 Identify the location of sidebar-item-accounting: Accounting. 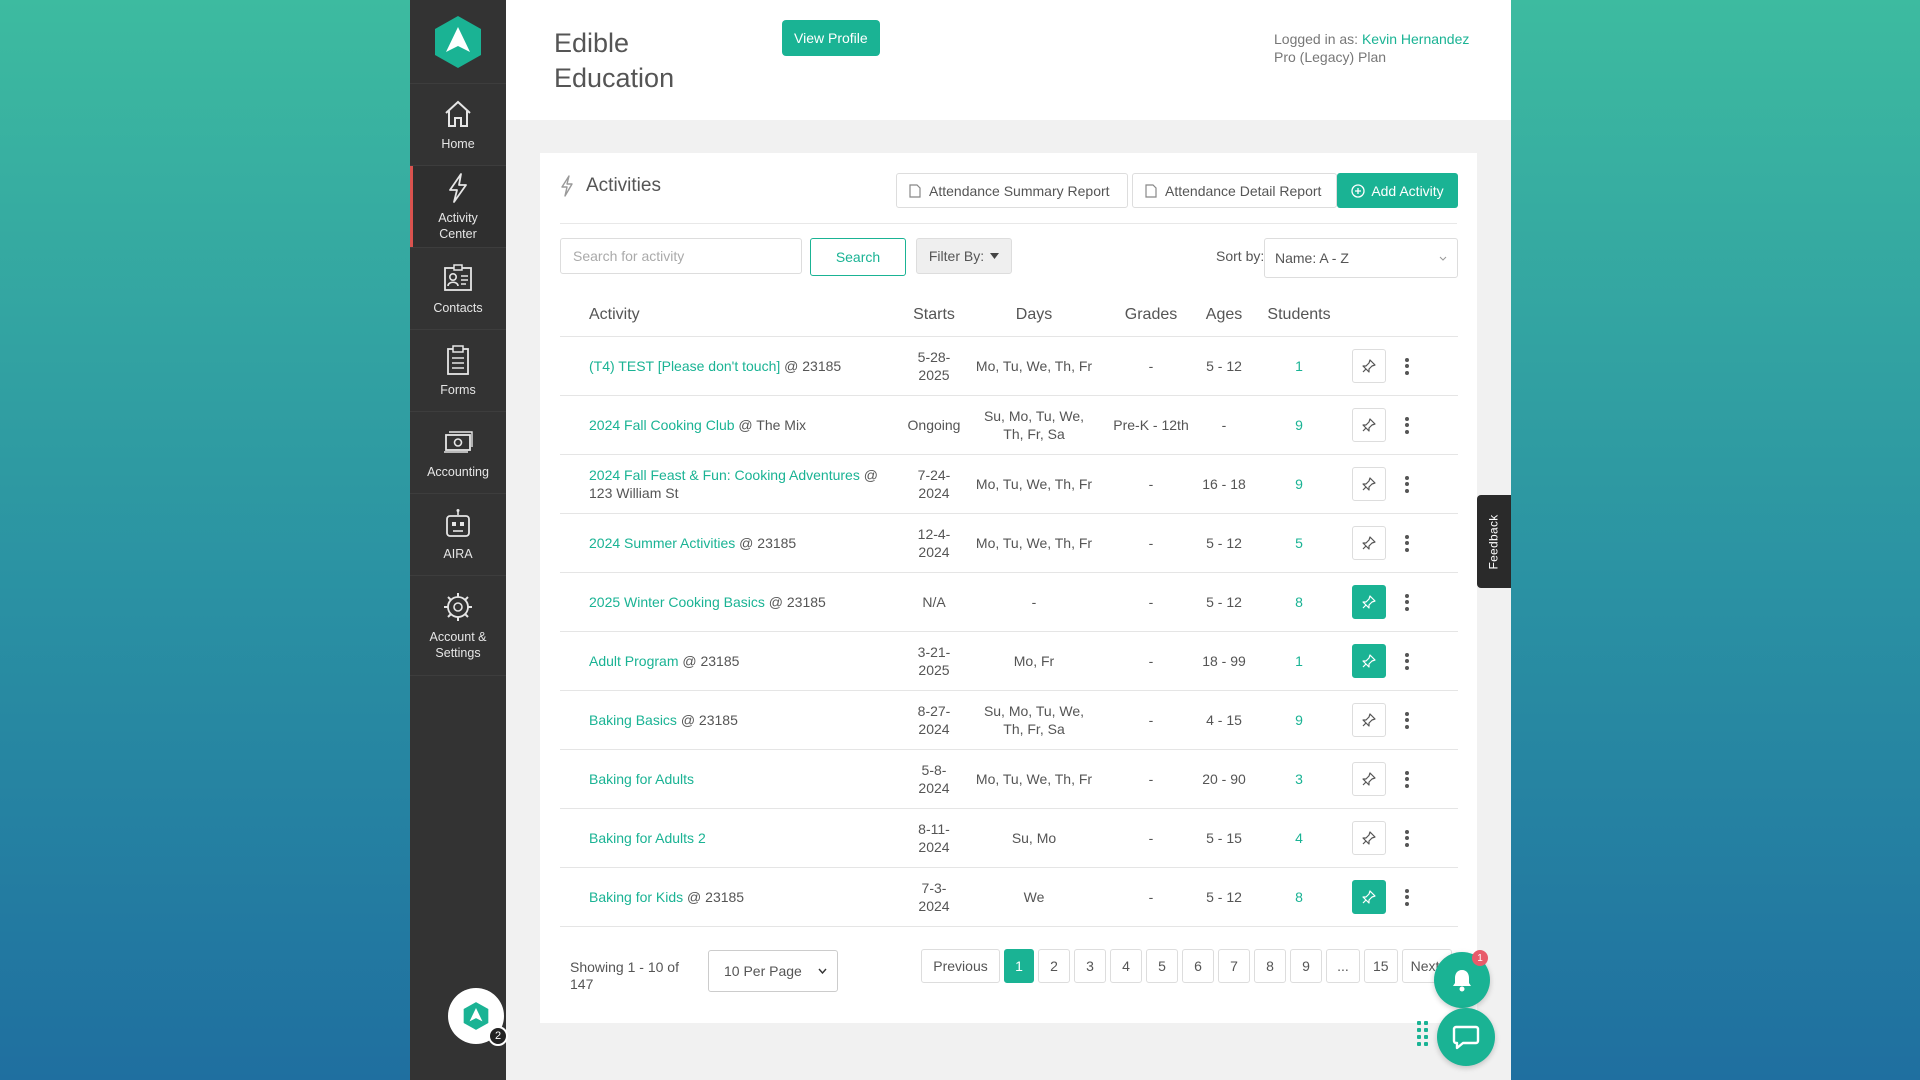
(458, 453).